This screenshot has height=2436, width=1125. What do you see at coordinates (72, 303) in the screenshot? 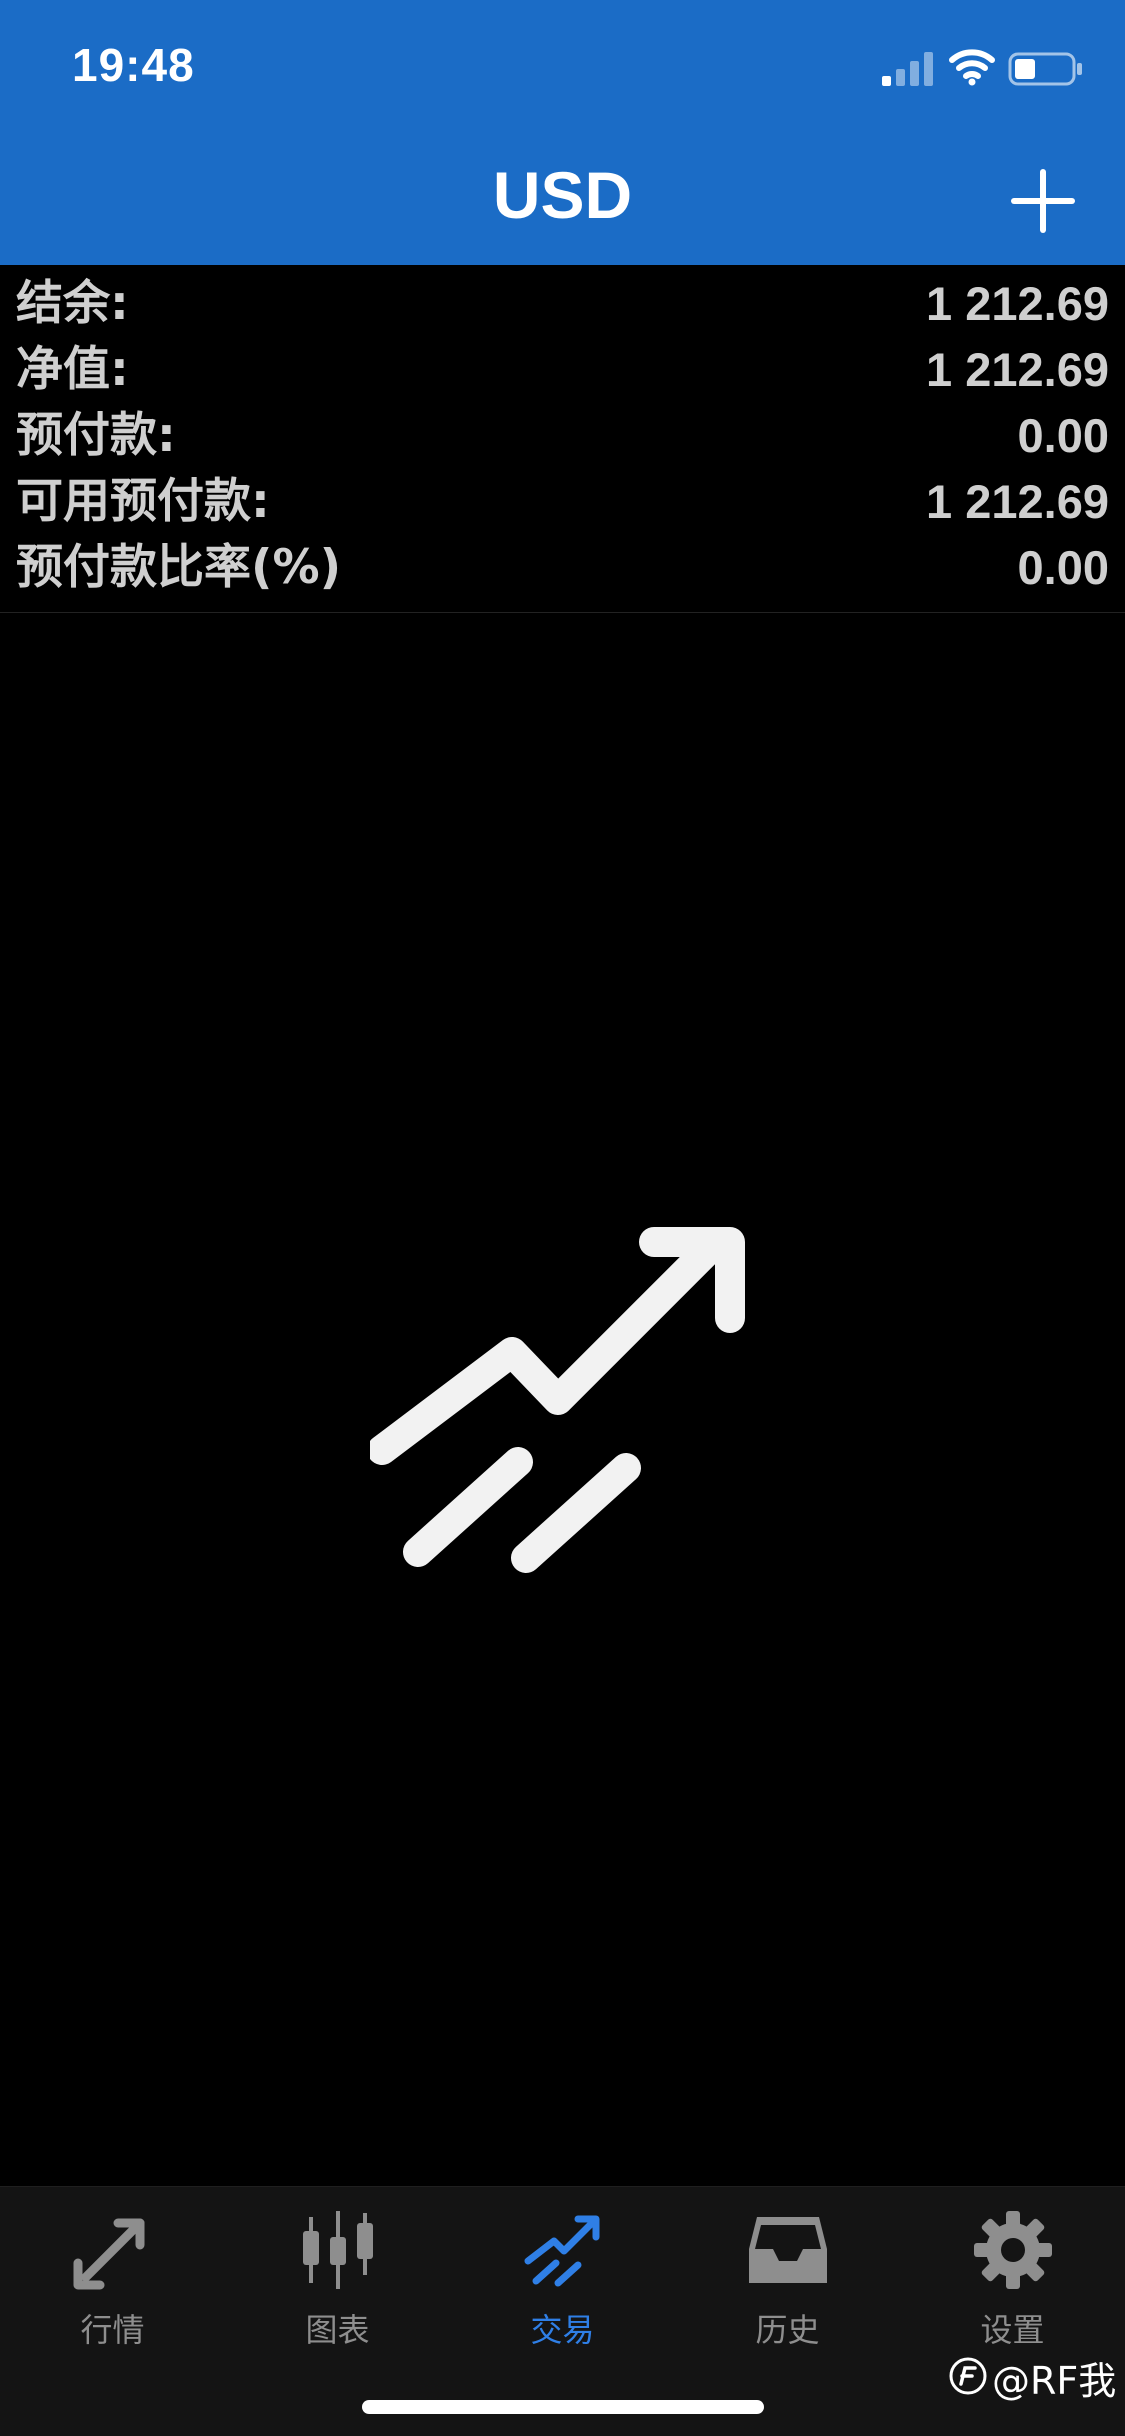
I see `summary-label: 结余:` at bounding box center [72, 303].